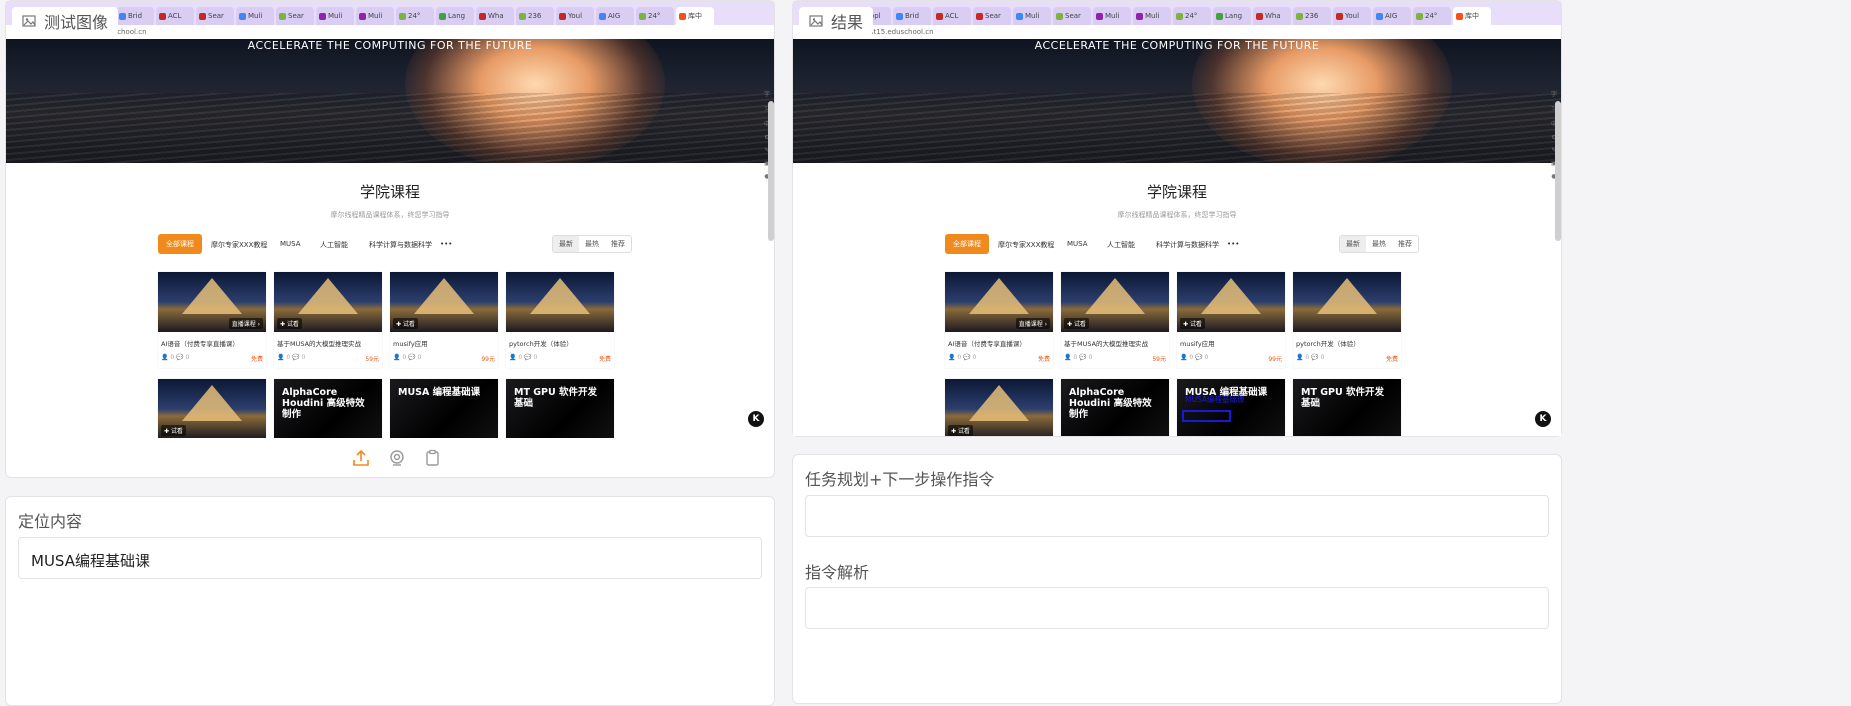 The width and height of the screenshot is (1851, 706). I want to click on plan-field, so click(1177, 516).